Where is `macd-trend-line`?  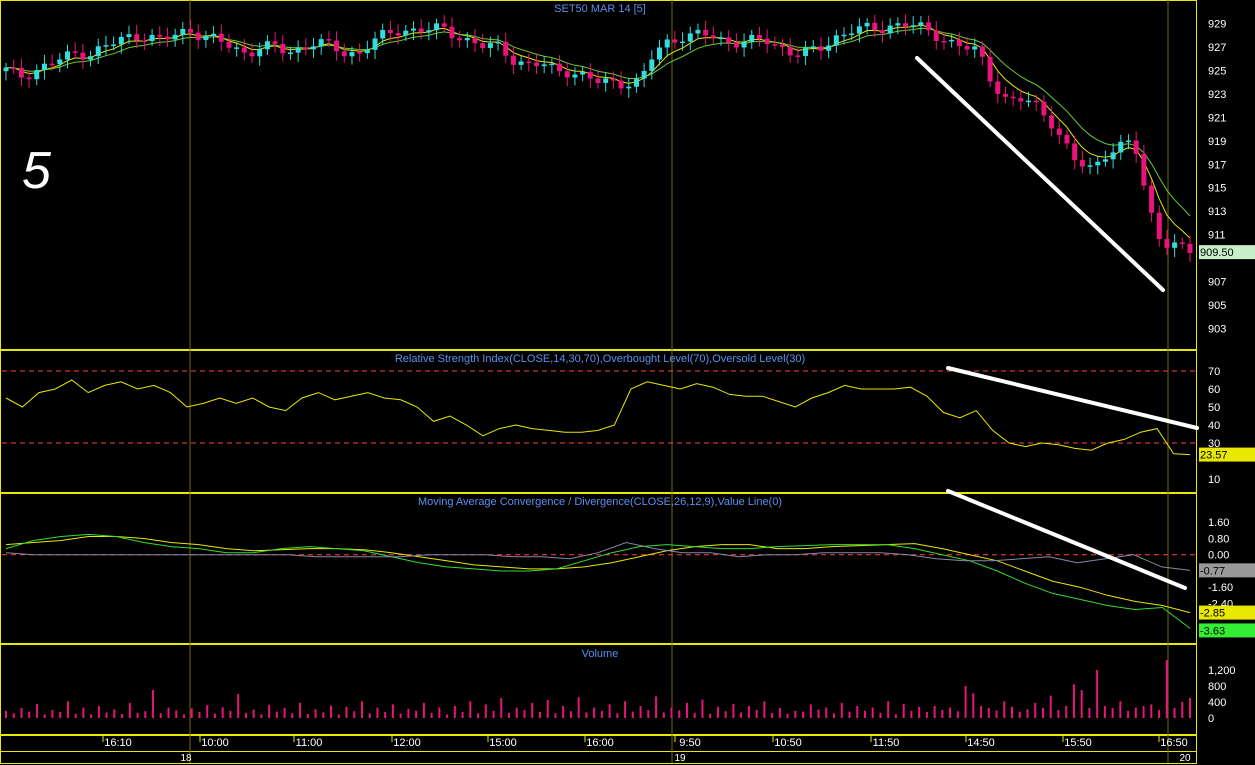
macd-trend-line is located at coordinates (1066, 539).